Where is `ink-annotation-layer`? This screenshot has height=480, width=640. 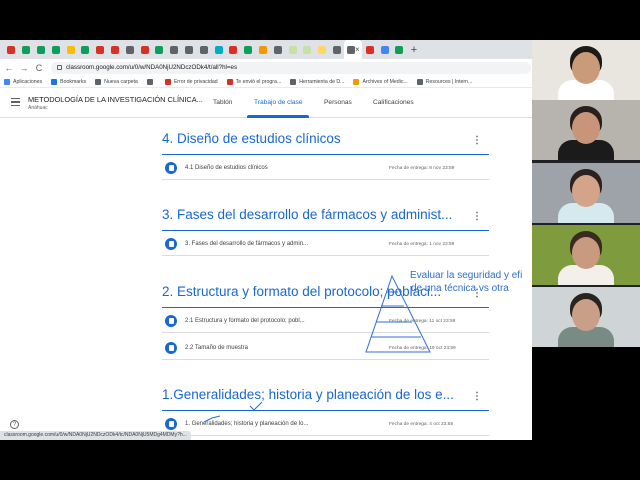 ink-annotation-layer is located at coordinates (317, 348).